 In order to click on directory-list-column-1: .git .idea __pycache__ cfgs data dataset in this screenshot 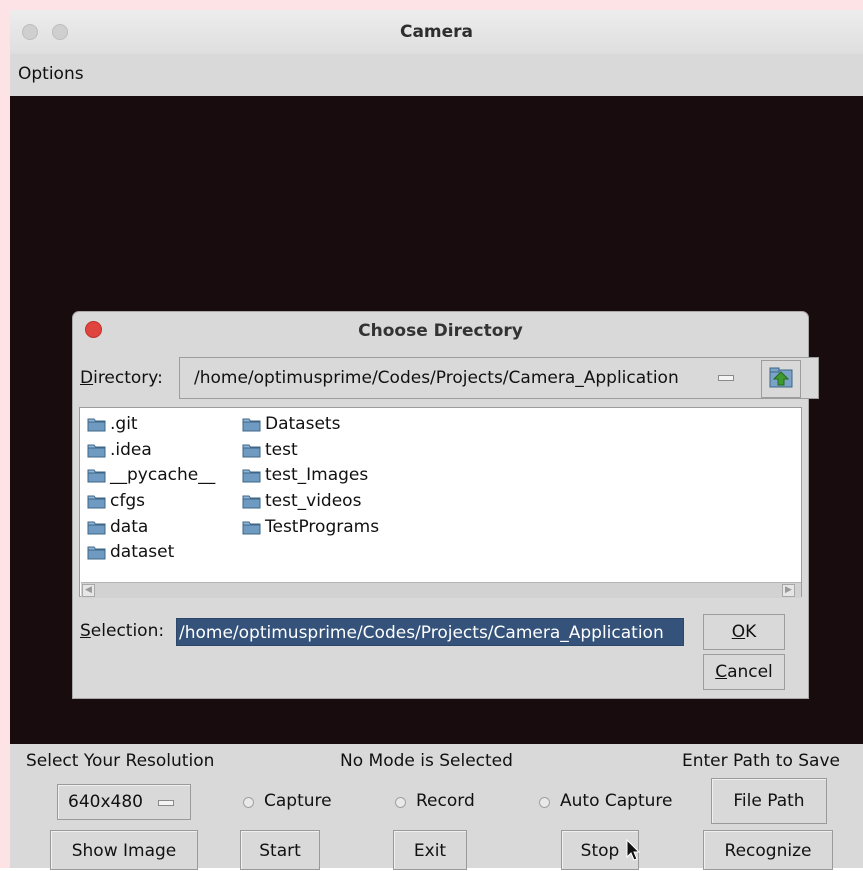, I will do `click(151, 489)`.